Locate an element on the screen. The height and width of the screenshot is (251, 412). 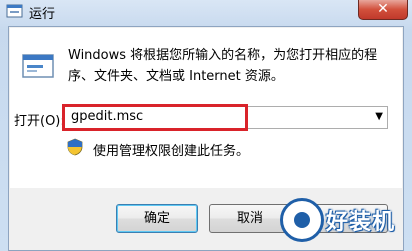
uac-shield-icon is located at coordinates (75, 147).